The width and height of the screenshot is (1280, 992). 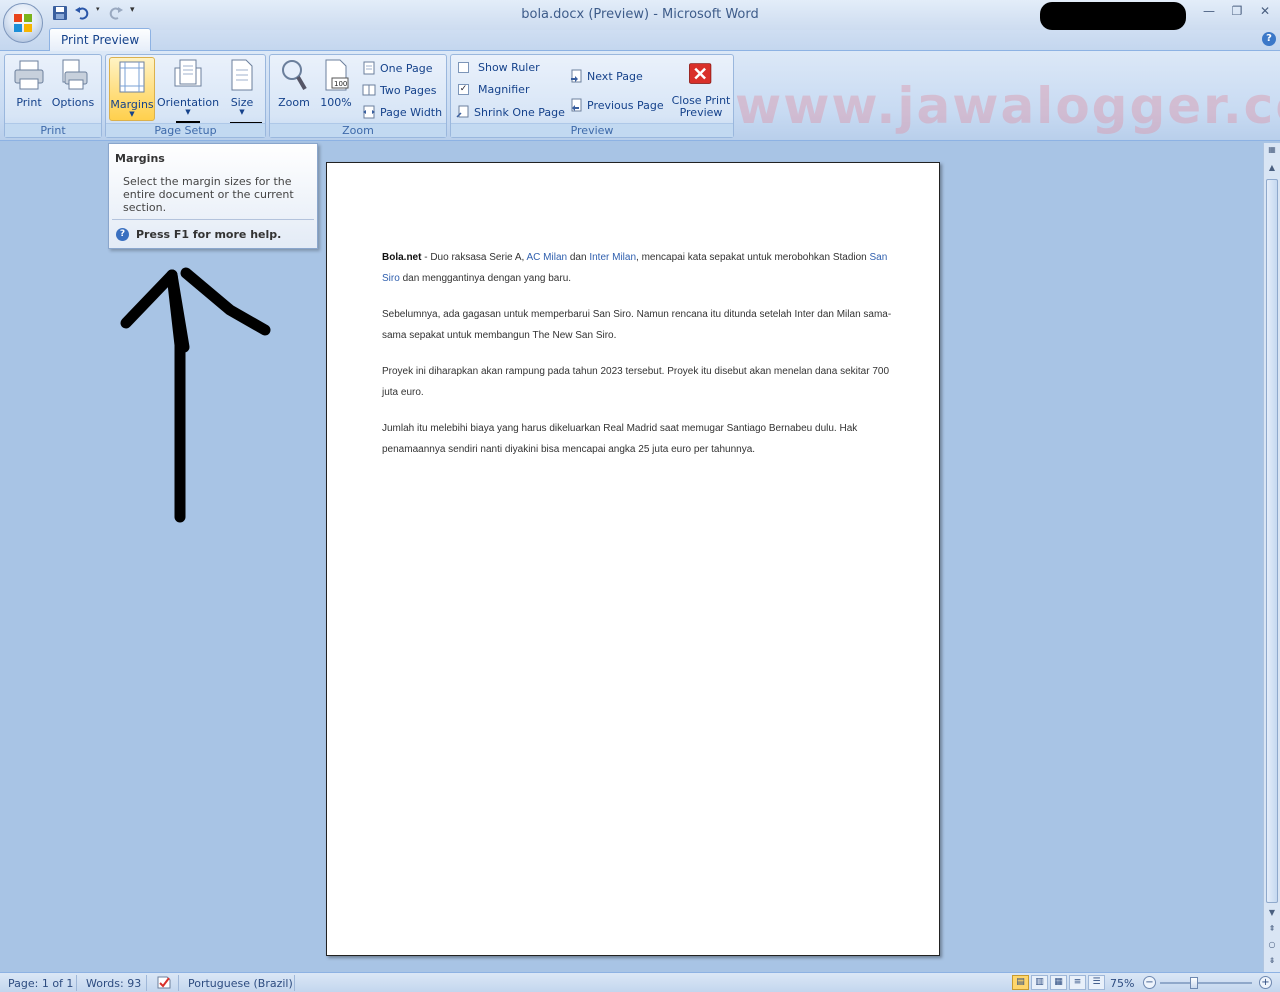 I want to click on hundred-percent-button: 100 100%, so click(x=336, y=83).